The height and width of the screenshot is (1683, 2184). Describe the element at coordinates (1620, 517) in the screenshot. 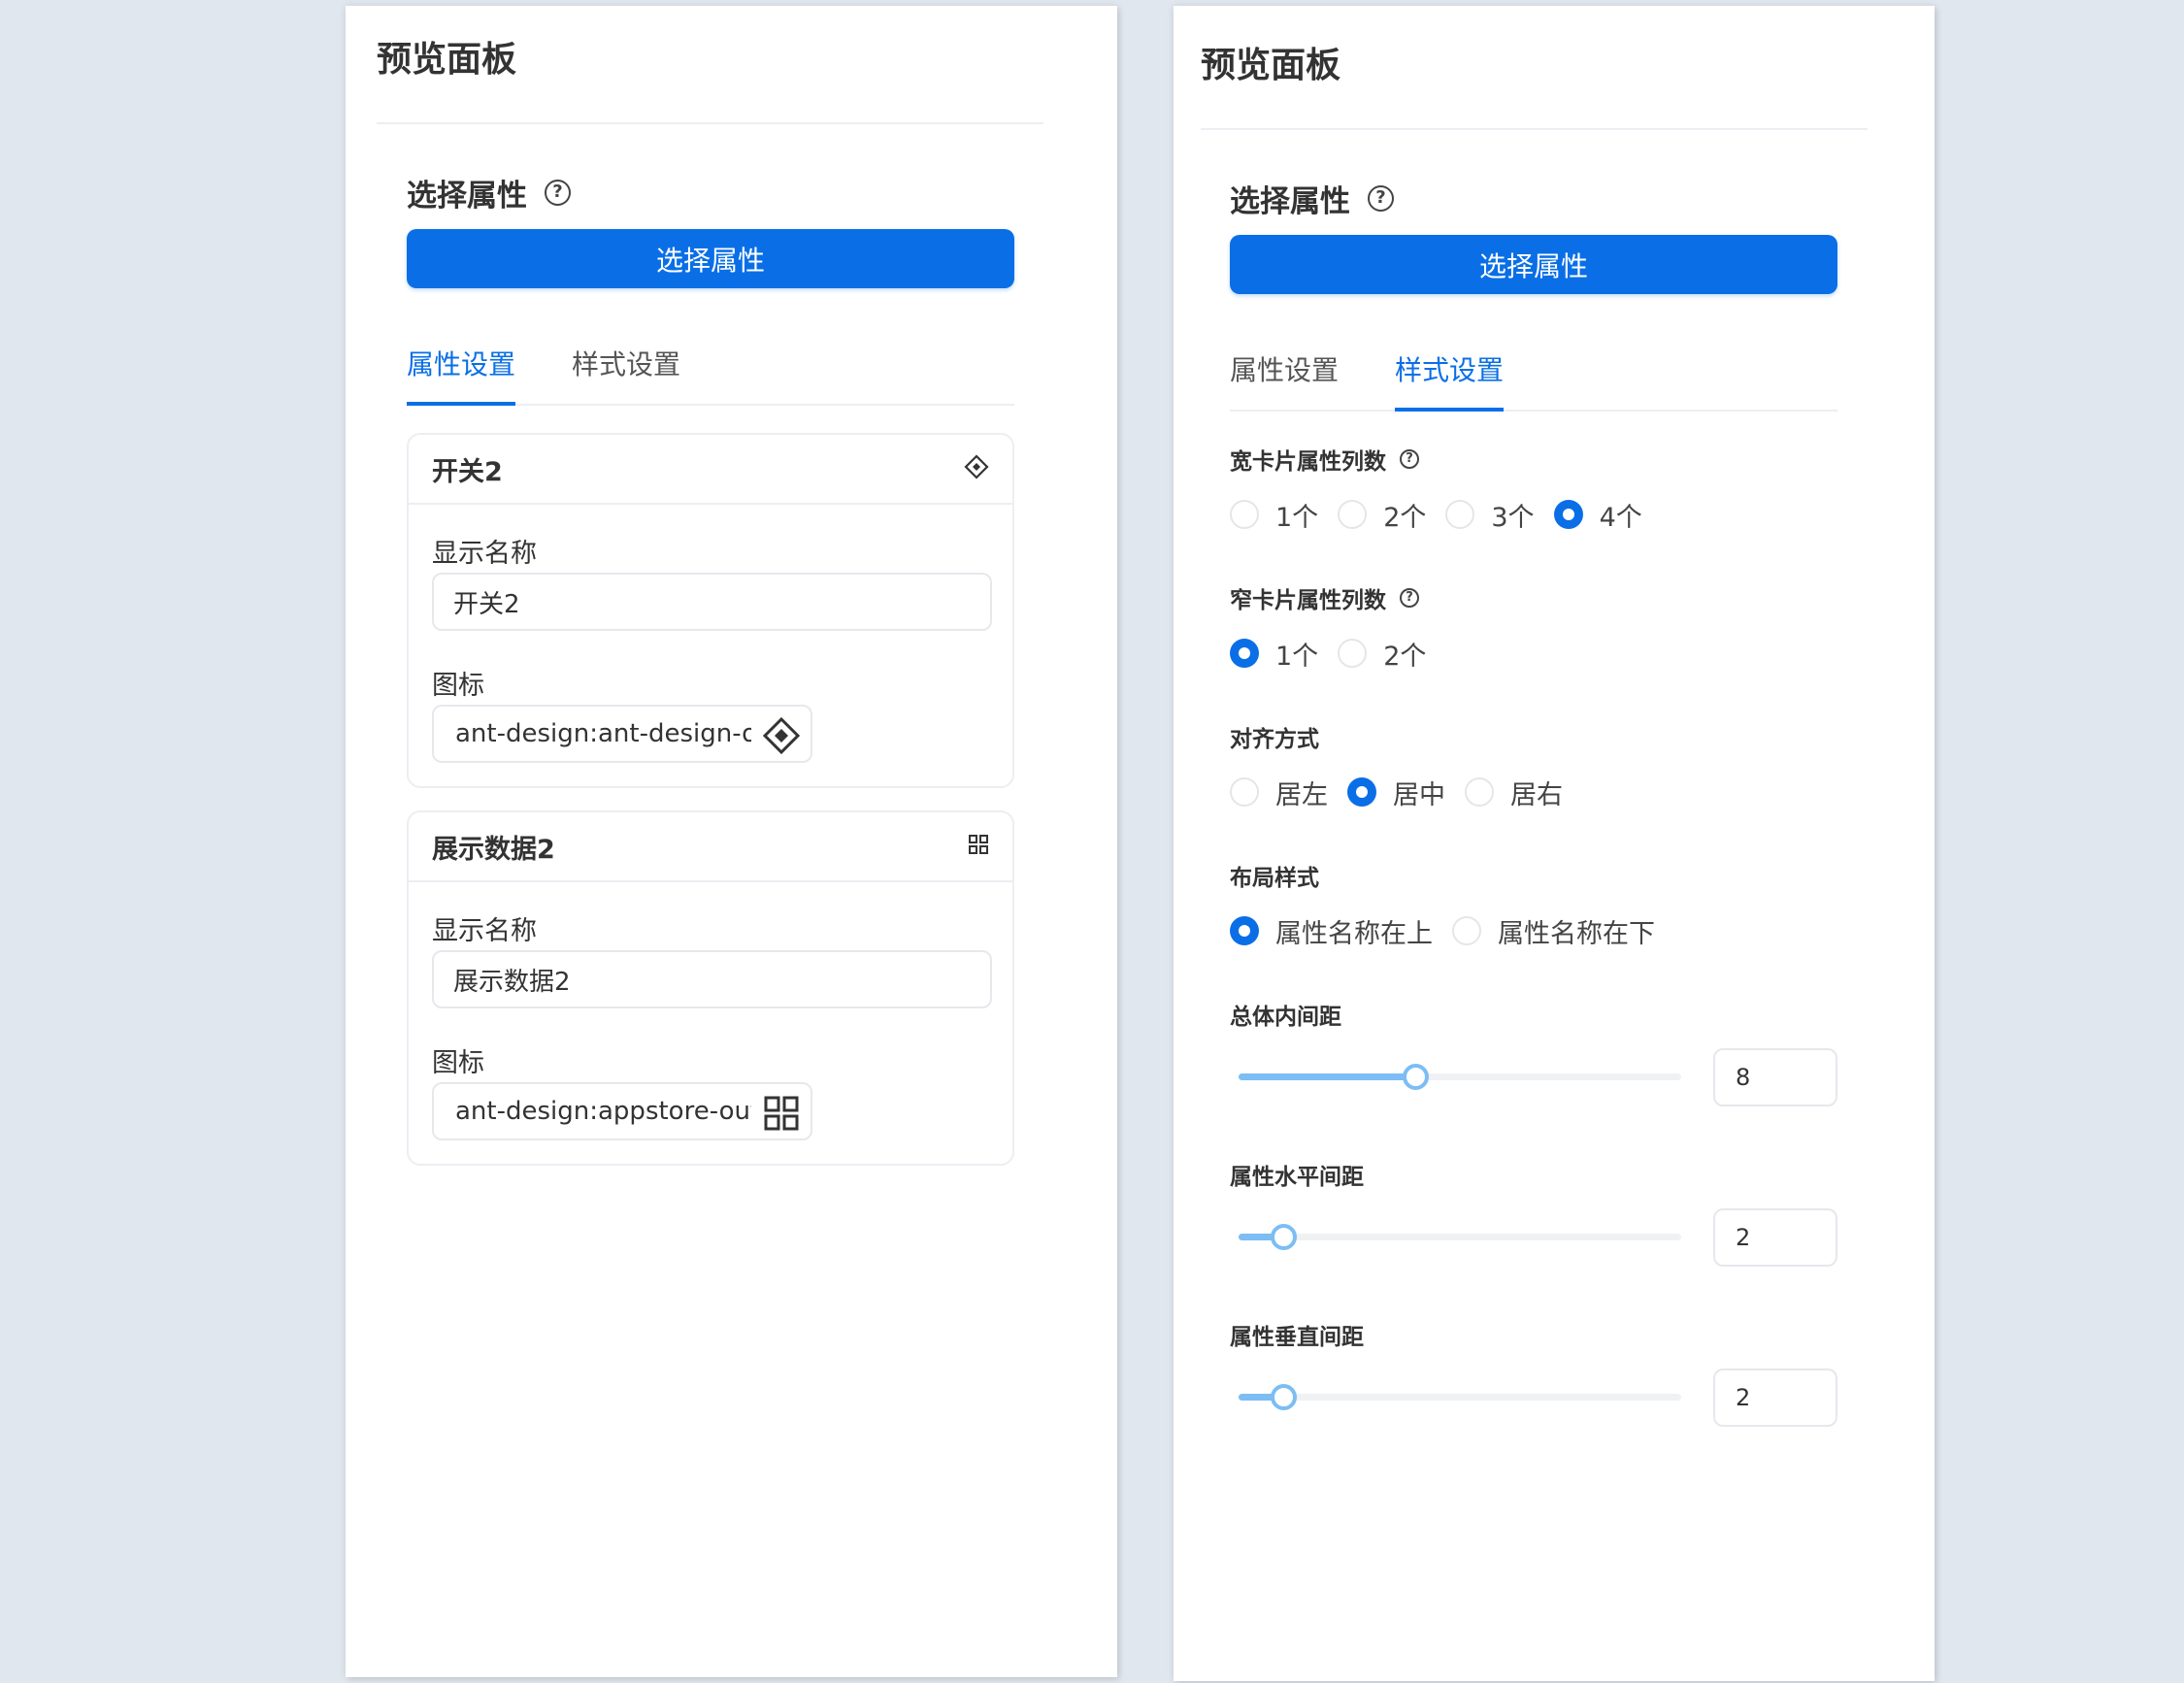

I see `radio-label: 4个` at that location.